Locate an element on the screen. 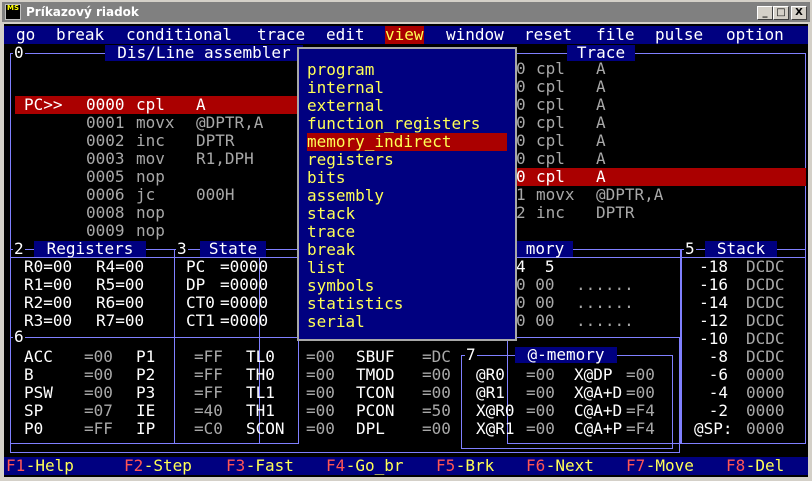  fkey-f5: F5 is located at coordinates (445, 466).